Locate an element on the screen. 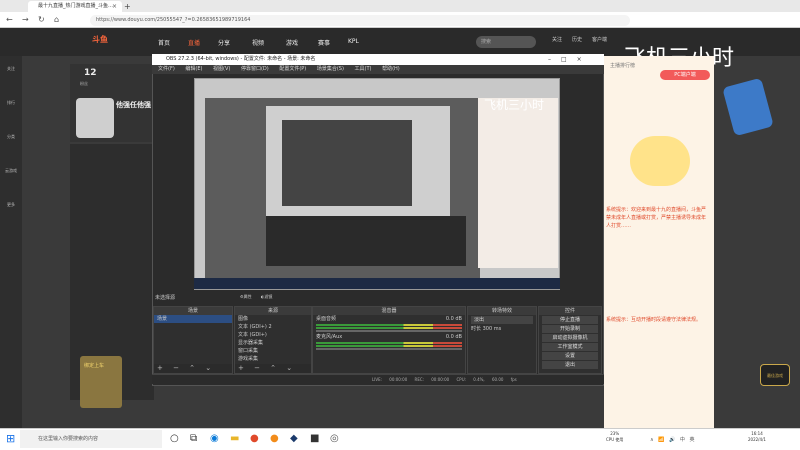 This screenshot has width=800, height=450. rec-status: REC: 00:00:00 is located at coordinates (432, 379).